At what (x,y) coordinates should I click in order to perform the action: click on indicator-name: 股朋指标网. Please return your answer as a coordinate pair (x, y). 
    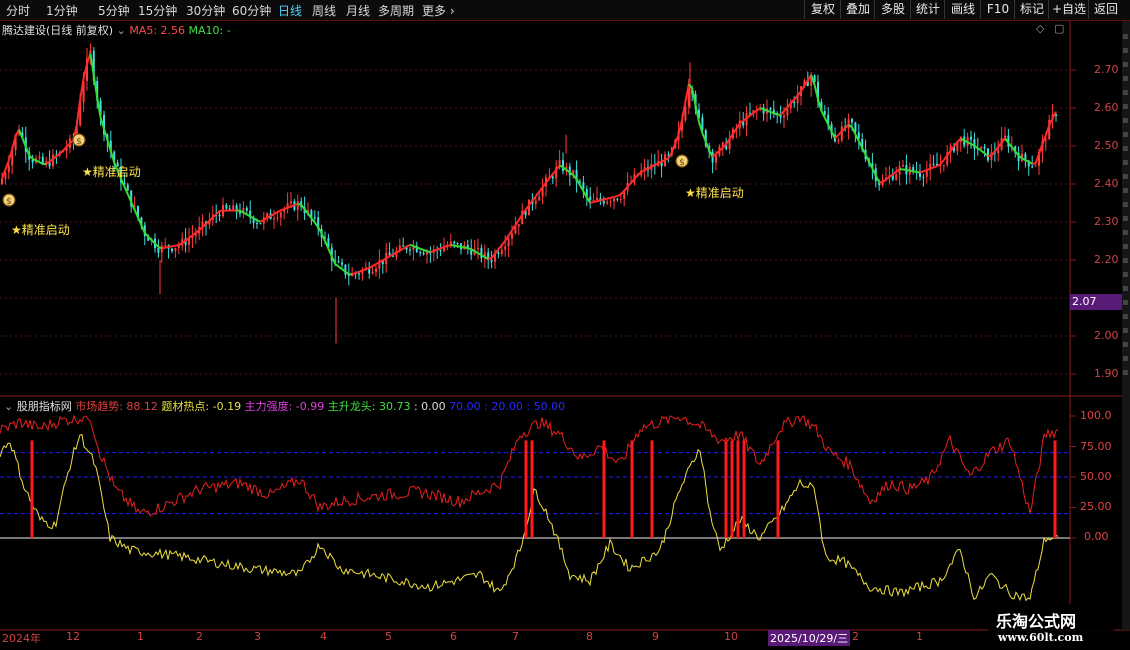
    Looking at the image, I should click on (44, 406).